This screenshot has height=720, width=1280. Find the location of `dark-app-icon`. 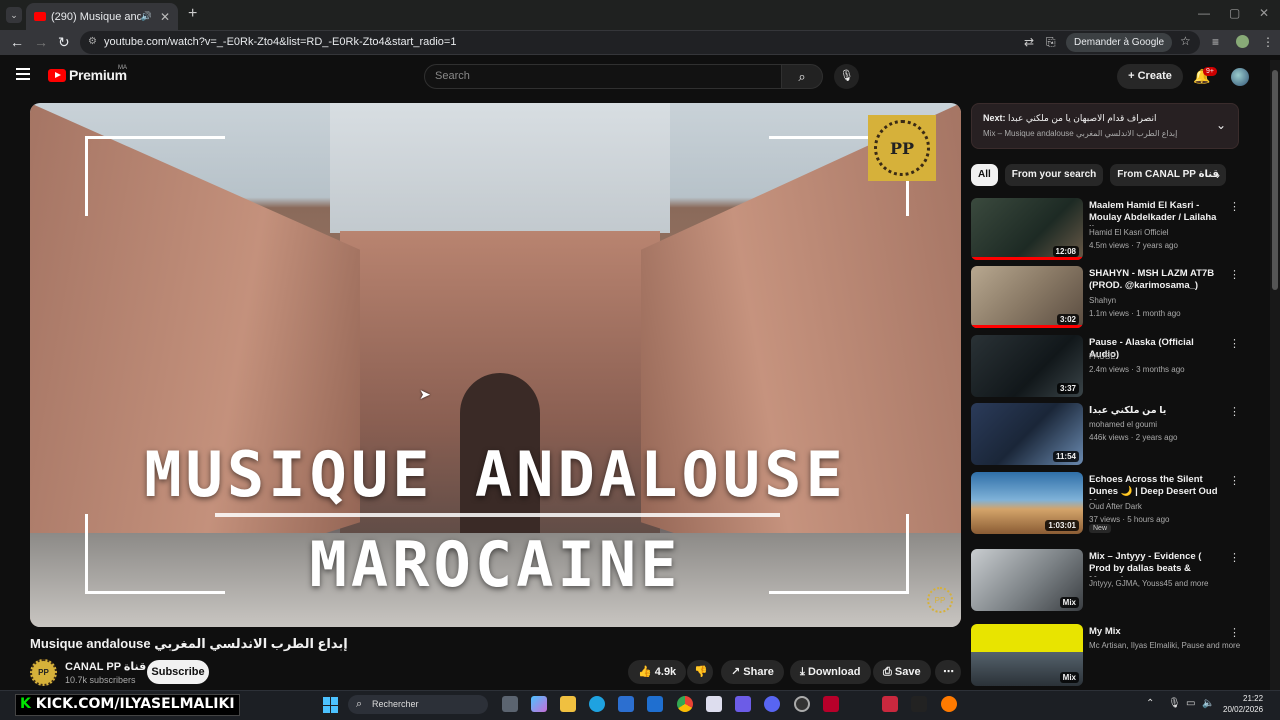

dark-app-icon is located at coordinates (919, 704).